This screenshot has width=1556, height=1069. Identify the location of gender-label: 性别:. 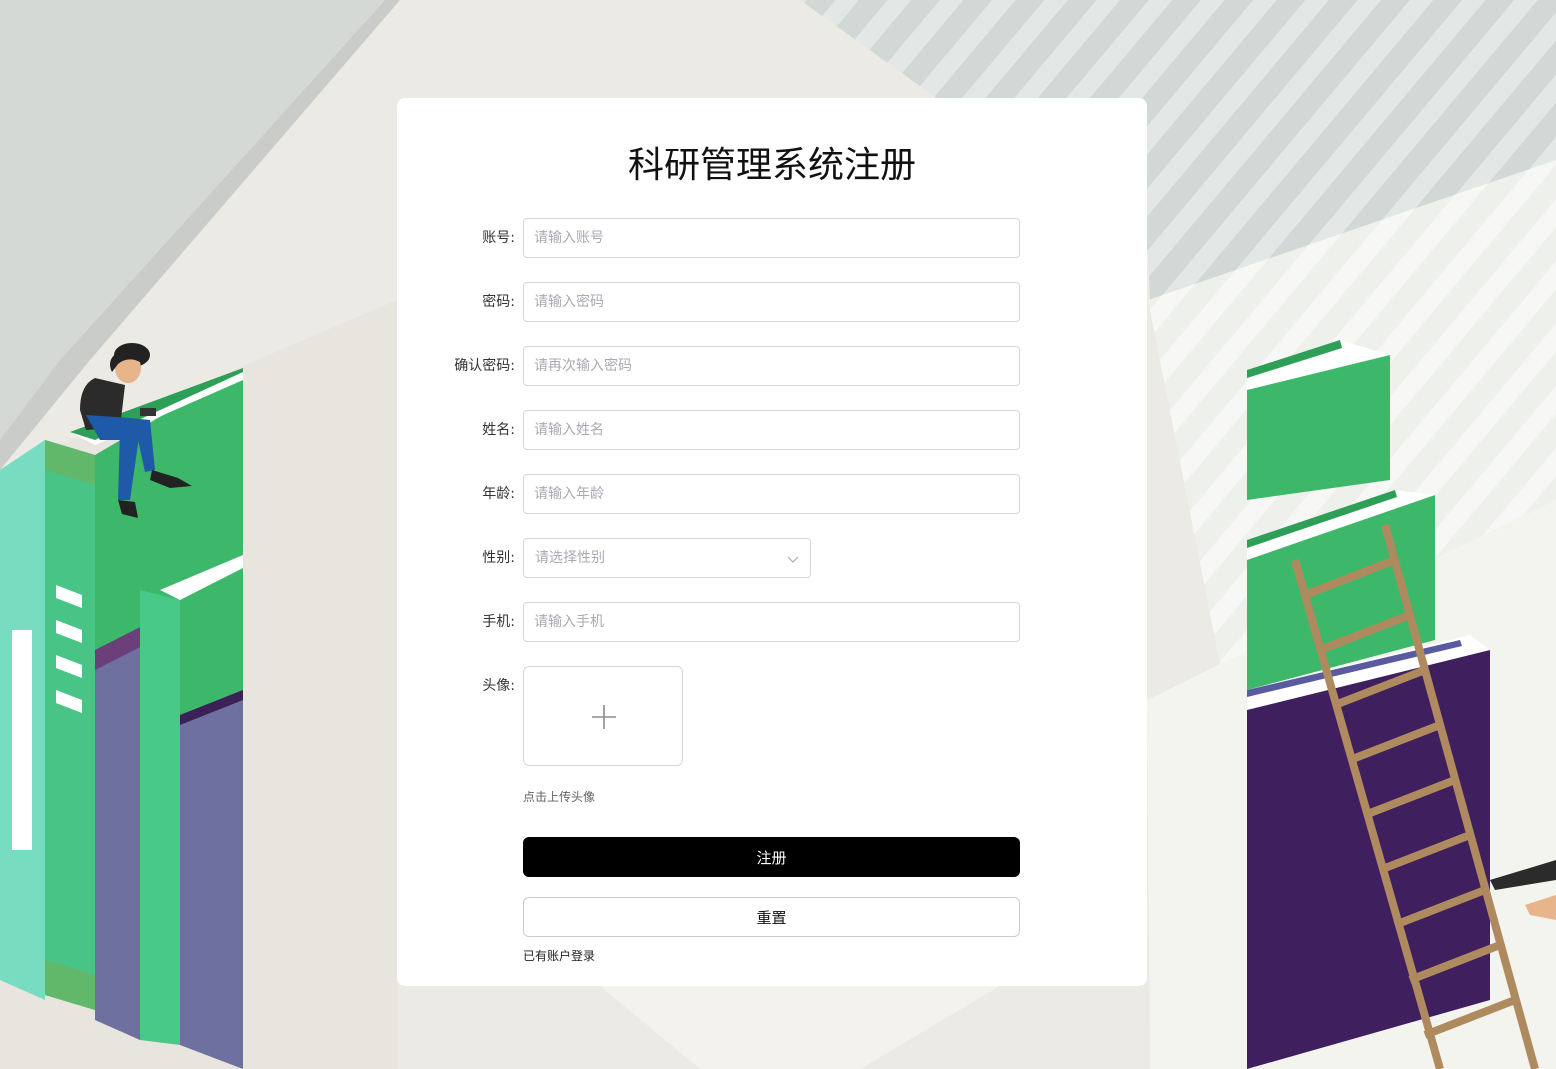
(498, 558).